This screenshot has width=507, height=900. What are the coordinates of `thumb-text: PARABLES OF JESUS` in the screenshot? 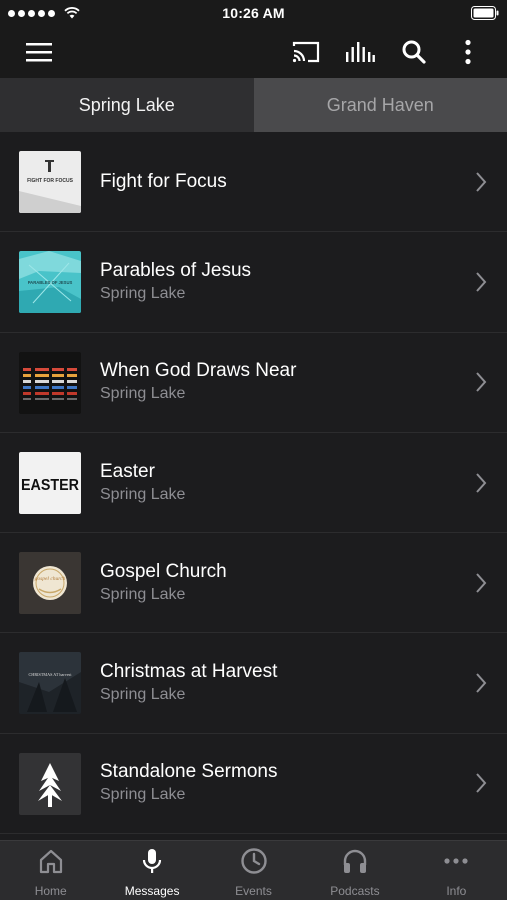 It's located at (50, 282).